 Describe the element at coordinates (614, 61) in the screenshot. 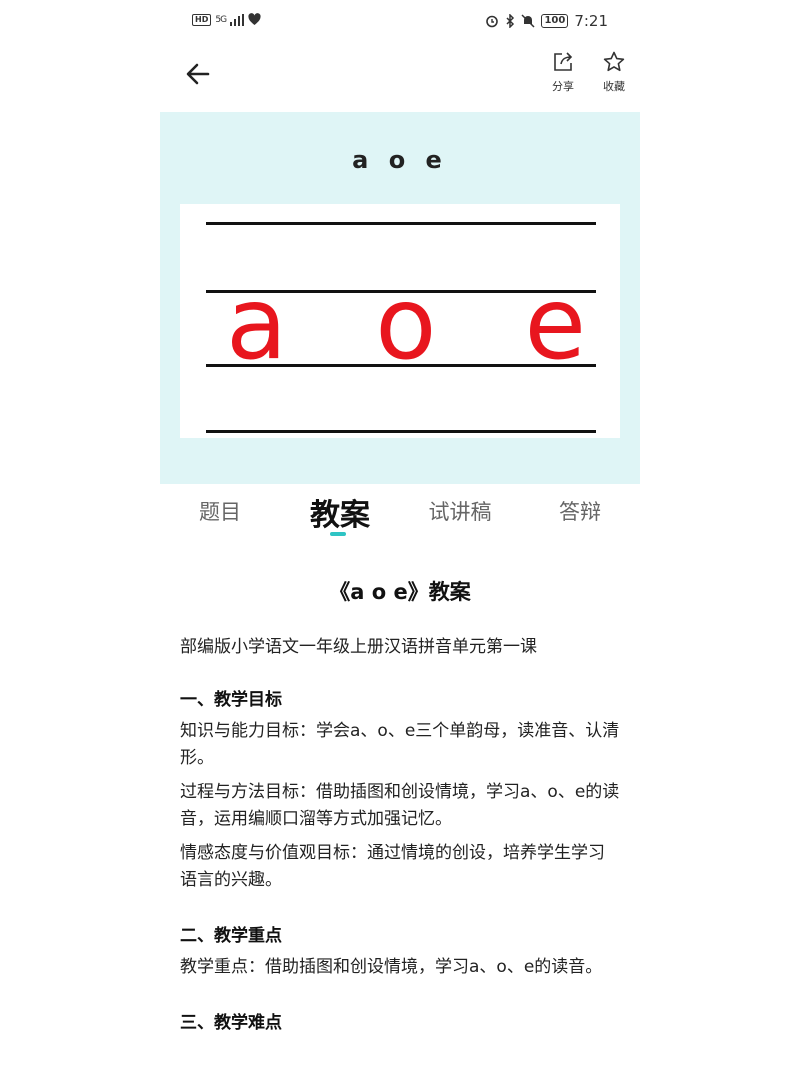

I see `star-icon` at that location.